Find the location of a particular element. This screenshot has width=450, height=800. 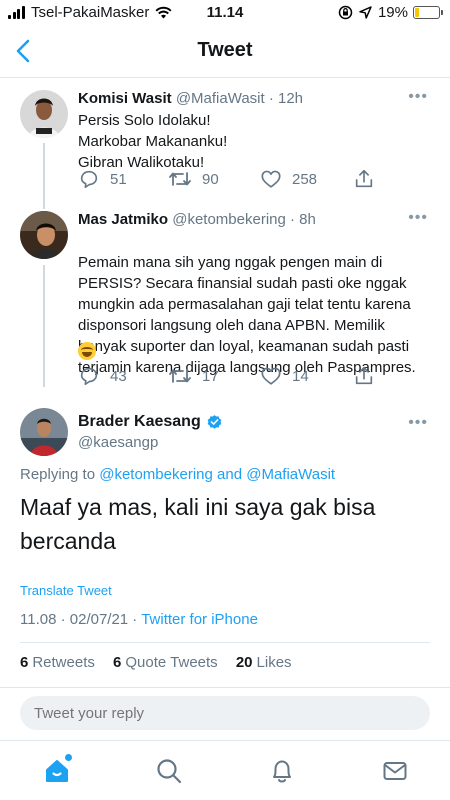

like-count: 14 is located at coordinates (300, 376).